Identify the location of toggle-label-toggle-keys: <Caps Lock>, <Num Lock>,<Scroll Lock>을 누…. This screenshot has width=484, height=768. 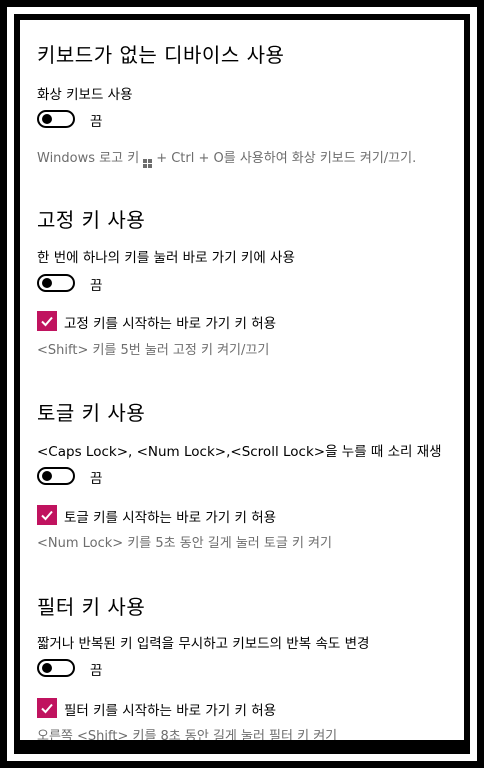
(239, 452).